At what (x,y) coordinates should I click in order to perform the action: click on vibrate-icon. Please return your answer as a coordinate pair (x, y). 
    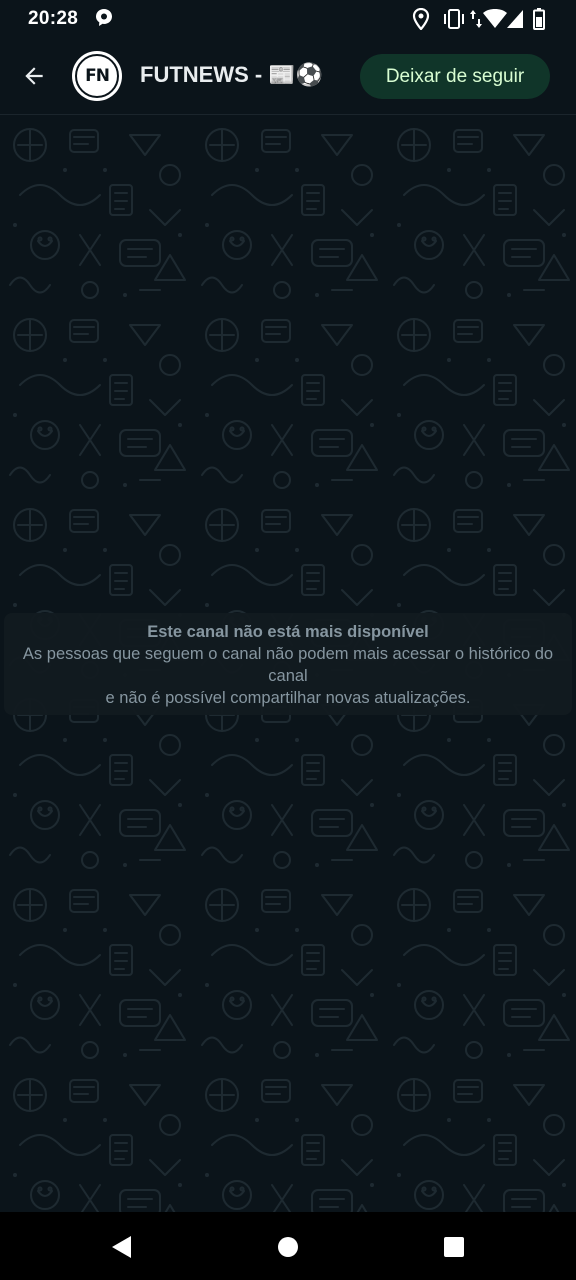
    Looking at the image, I should click on (454, 21).